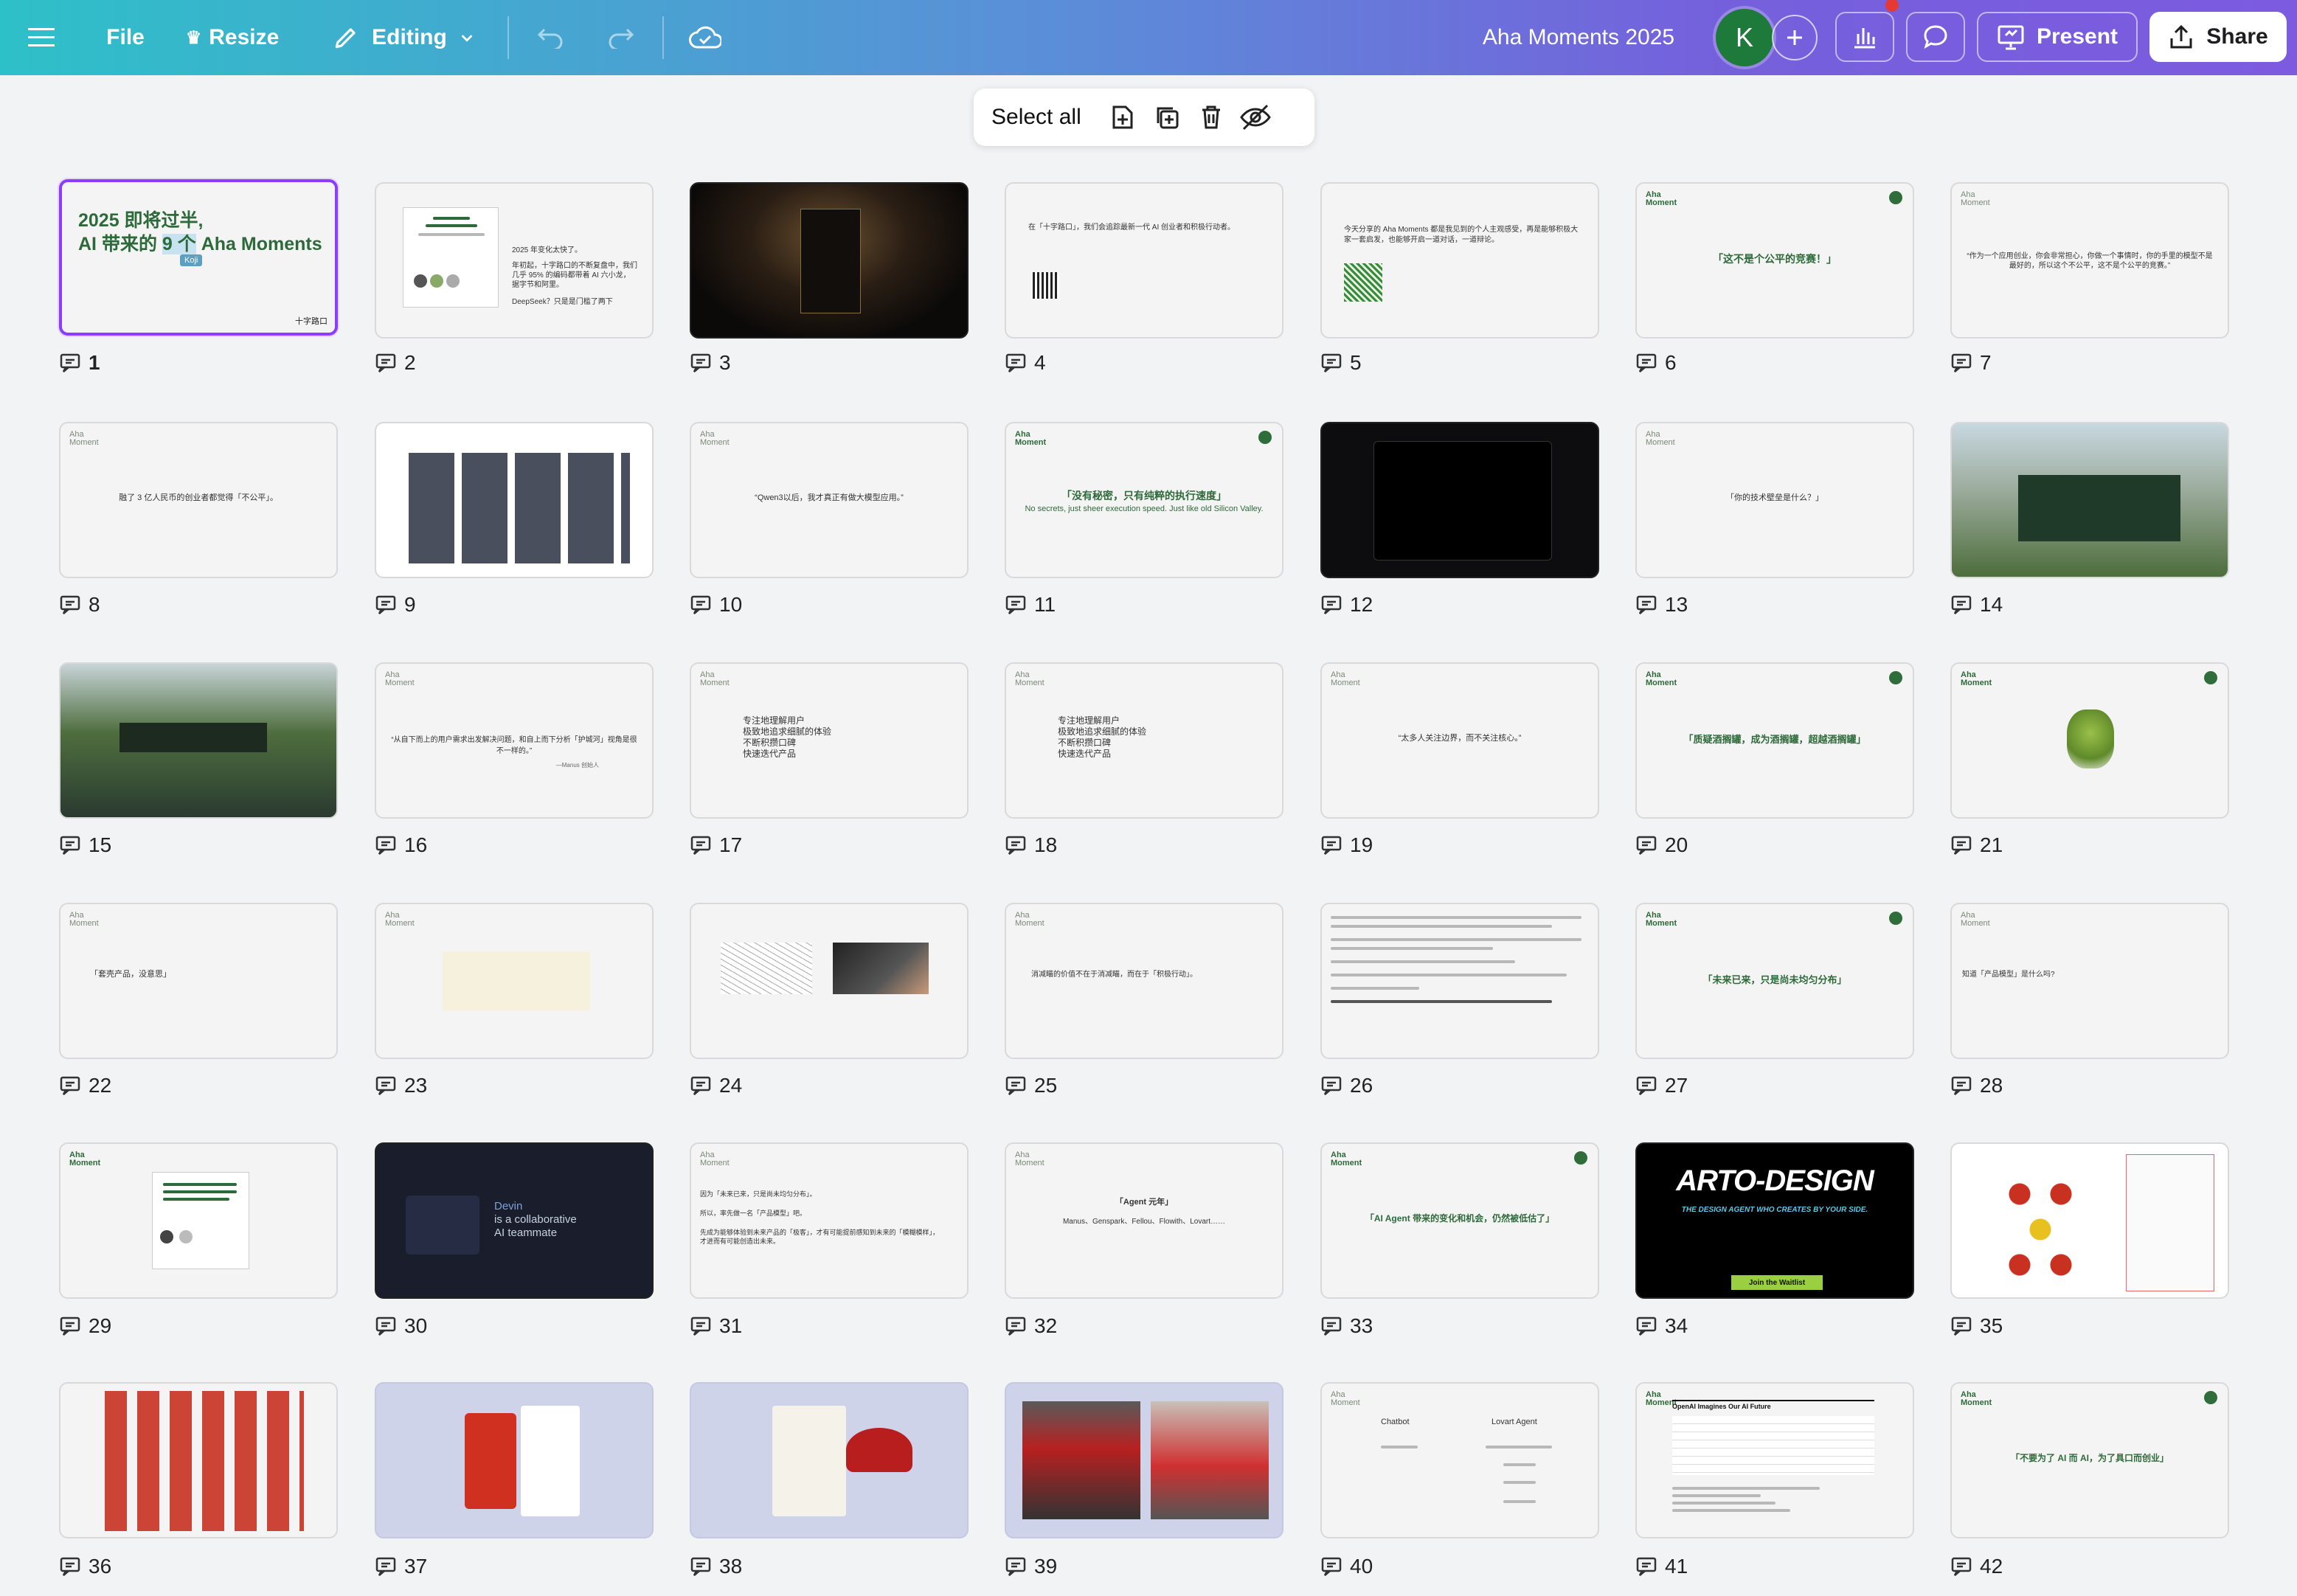 Image resolution: width=2297 pixels, height=1596 pixels. I want to click on slide-thumbnail-20: Aha Moment 「质疑酒搁罐，成为酒搁罐，超越酒搁罐」, so click(1775, 740).